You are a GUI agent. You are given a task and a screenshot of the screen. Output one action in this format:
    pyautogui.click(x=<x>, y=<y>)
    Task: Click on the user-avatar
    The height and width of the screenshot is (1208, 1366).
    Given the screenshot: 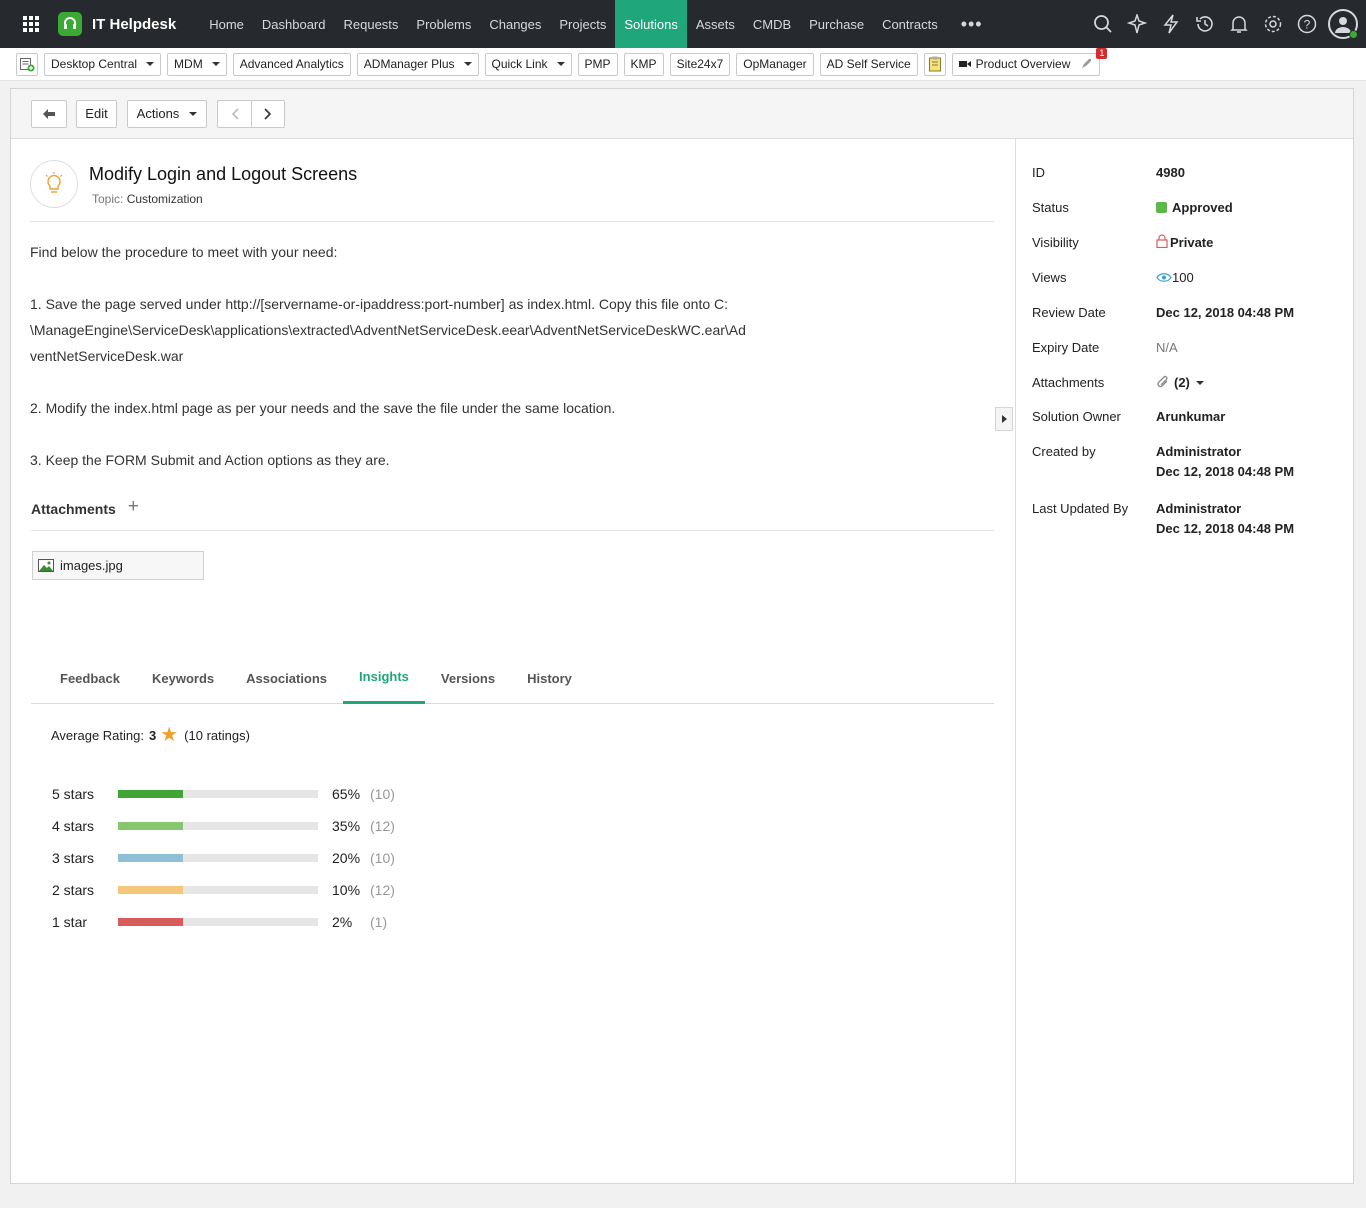 What is the action you would take?
    pyautogui.click(x=1343, y=24)
    